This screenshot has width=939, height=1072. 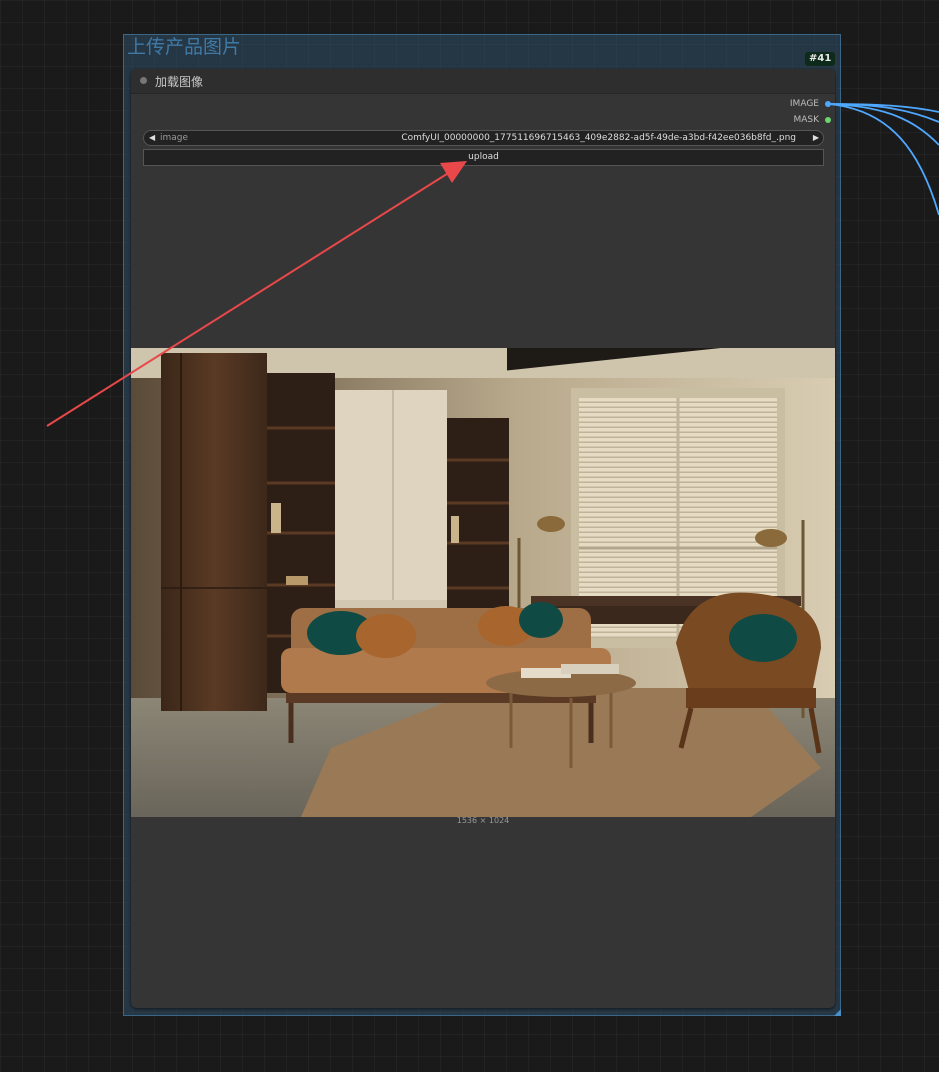 What do you see at coordinates (804, 104) in the screenshot?
I see `output-image-label: IMAGE` at bounding box center [804, 104].